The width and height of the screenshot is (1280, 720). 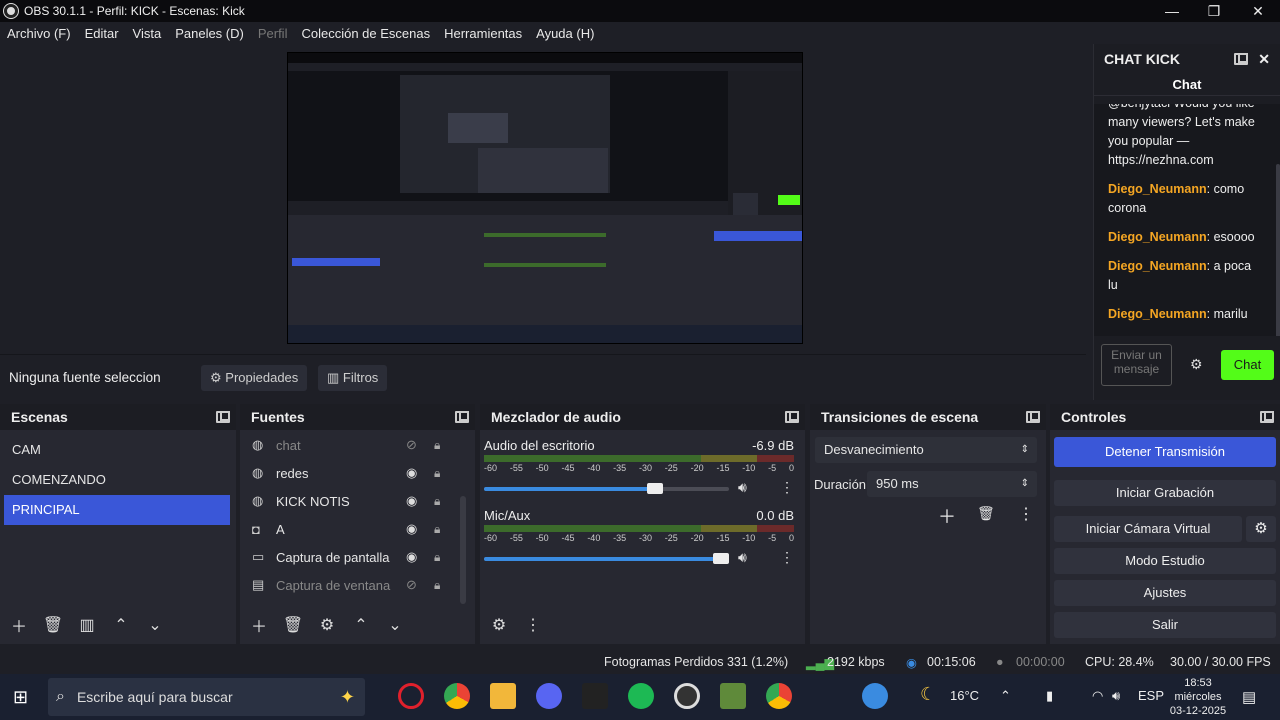 I want to click on source-item: ◍ redes ◉ 🔒︎, so click(x=357, y=473).